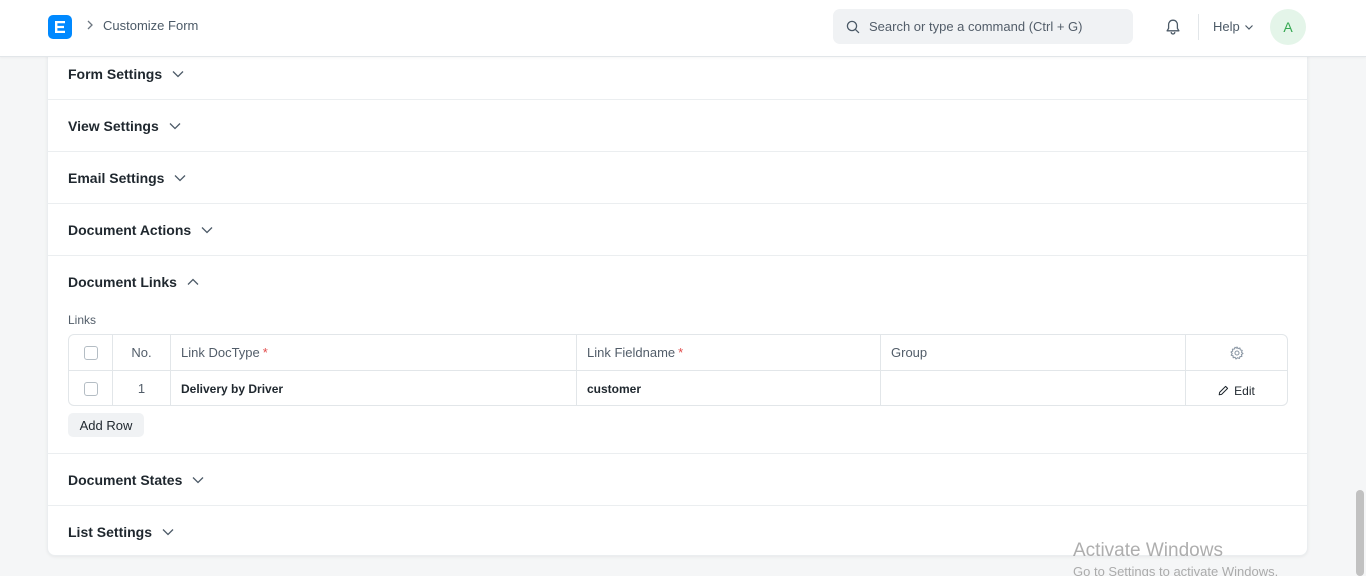 This screenshot has width=1366, height=576. Describe the element at coordinates (677, 126) in the screenshot. I see `section-view-settings: View Settings` at that location.